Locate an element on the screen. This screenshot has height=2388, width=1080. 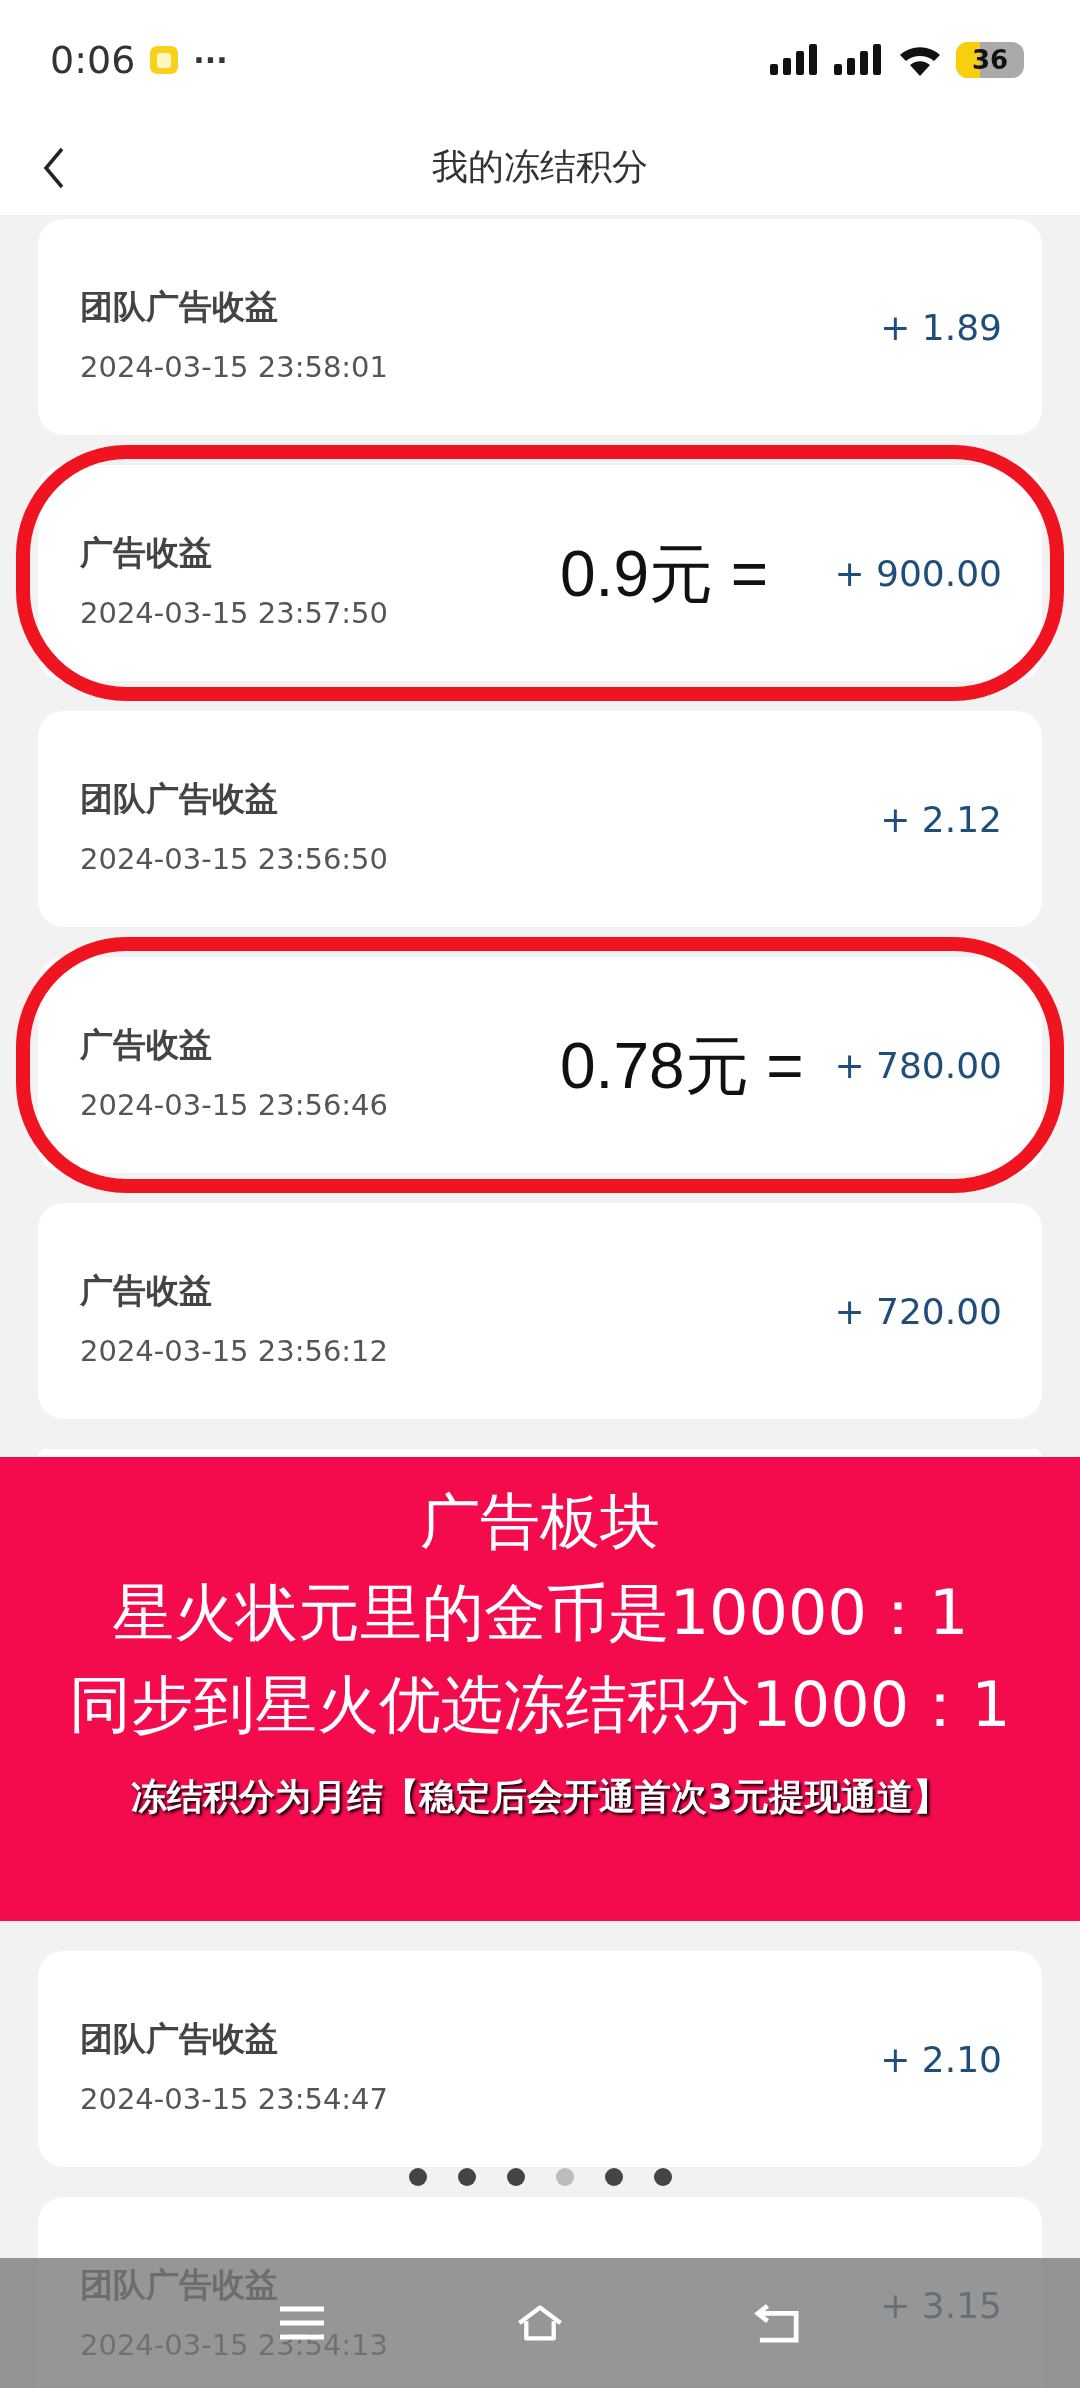
record-time: 2024-03-15 23:58:01 is located at coordinates (234, 366).